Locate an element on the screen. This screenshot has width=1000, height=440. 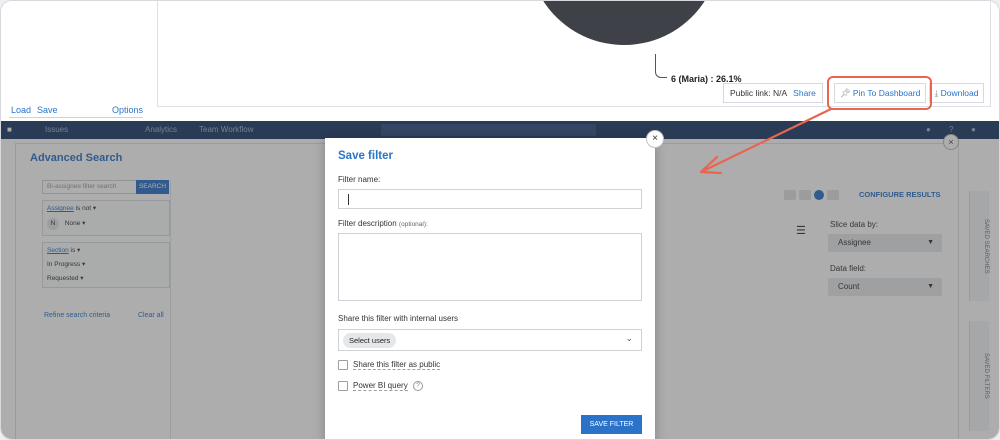
select-users-chip: Select users is located at coordinates (370, 340).